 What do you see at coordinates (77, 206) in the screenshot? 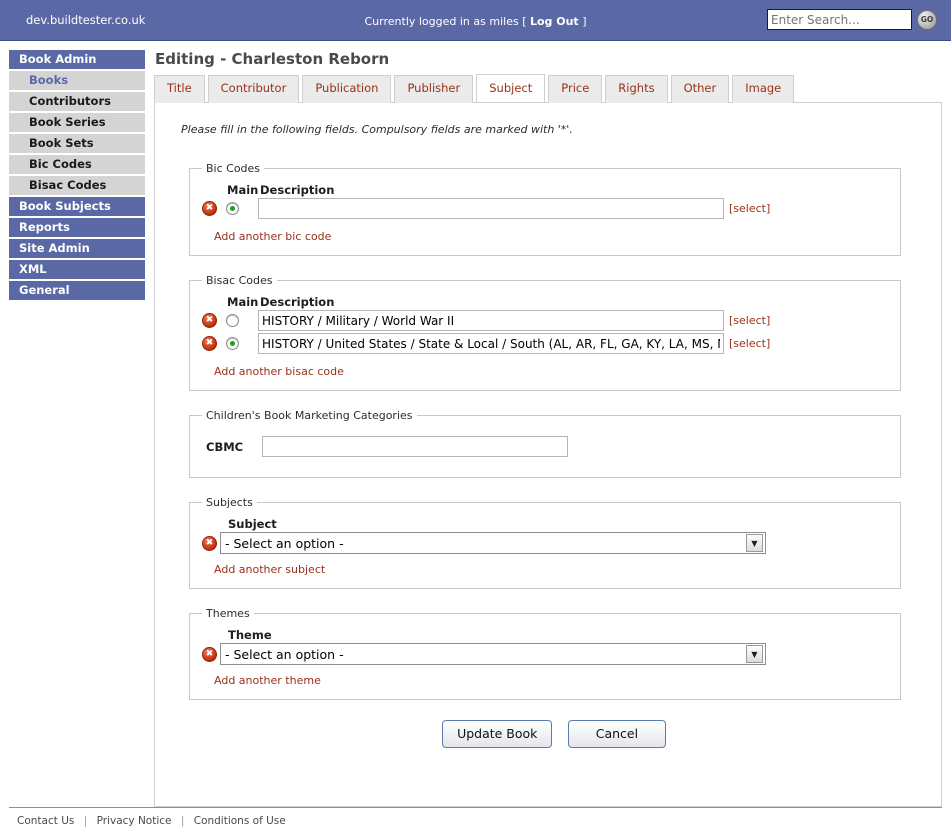
I see `sidebar-item-book-subjects: Book Subjects` at bounding box center [77, 206].